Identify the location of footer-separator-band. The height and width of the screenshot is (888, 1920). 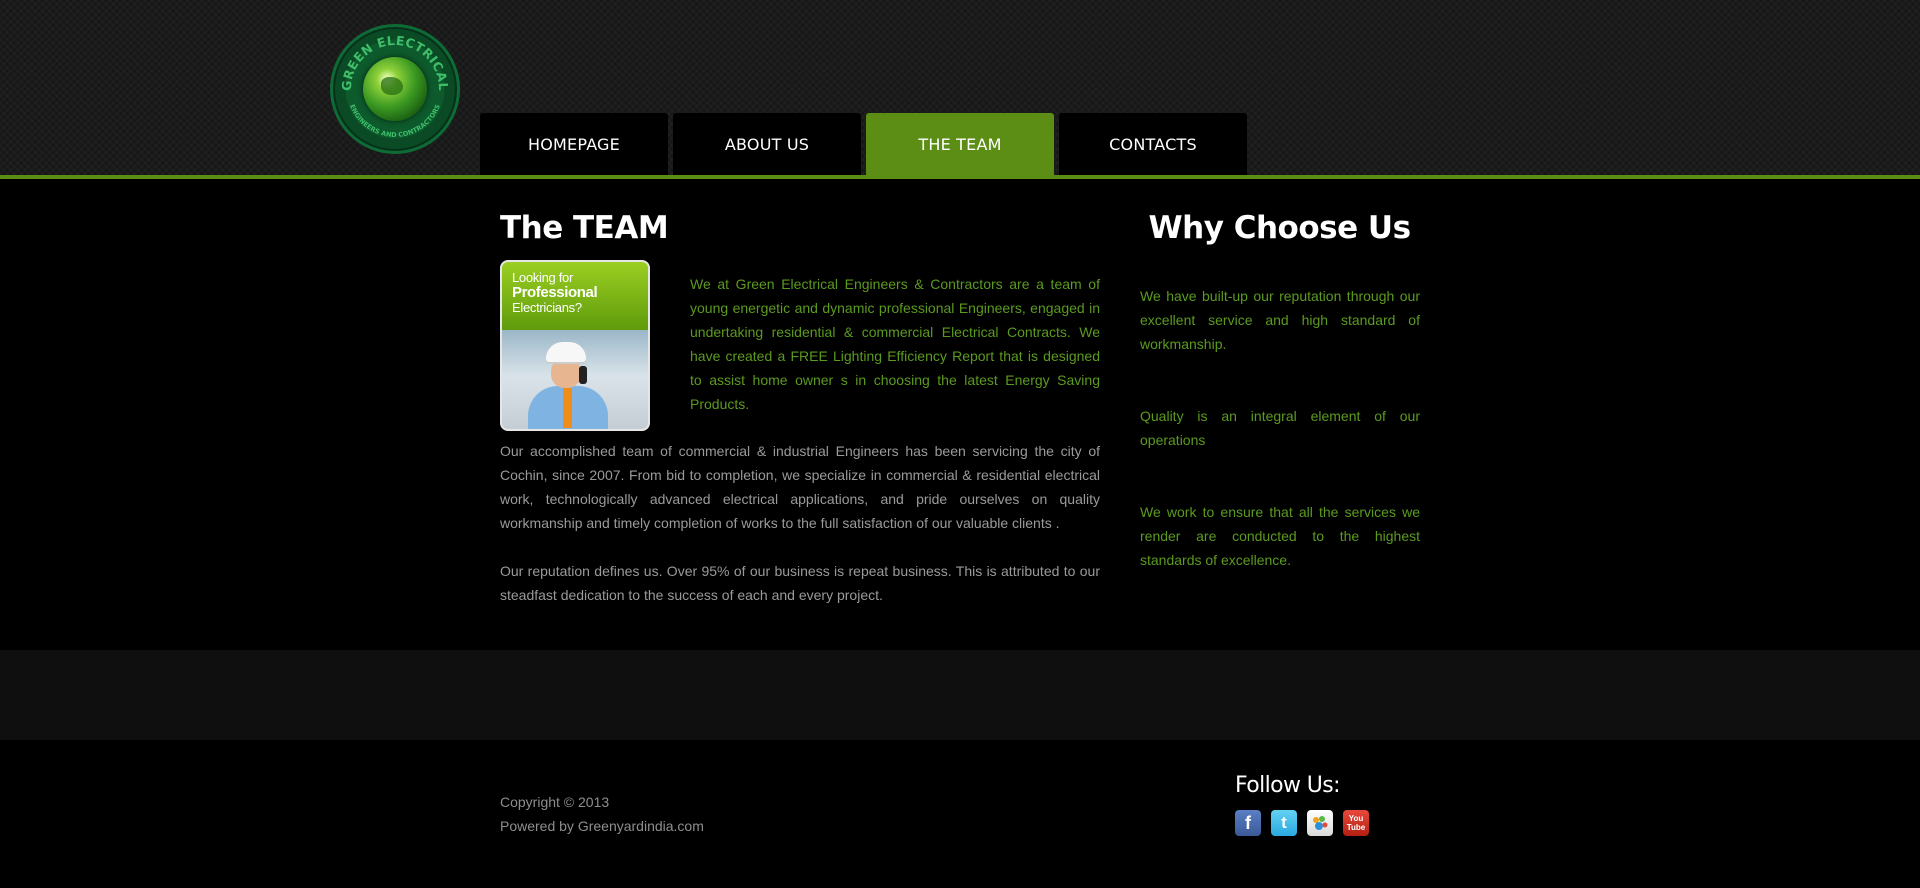
(960, 695).